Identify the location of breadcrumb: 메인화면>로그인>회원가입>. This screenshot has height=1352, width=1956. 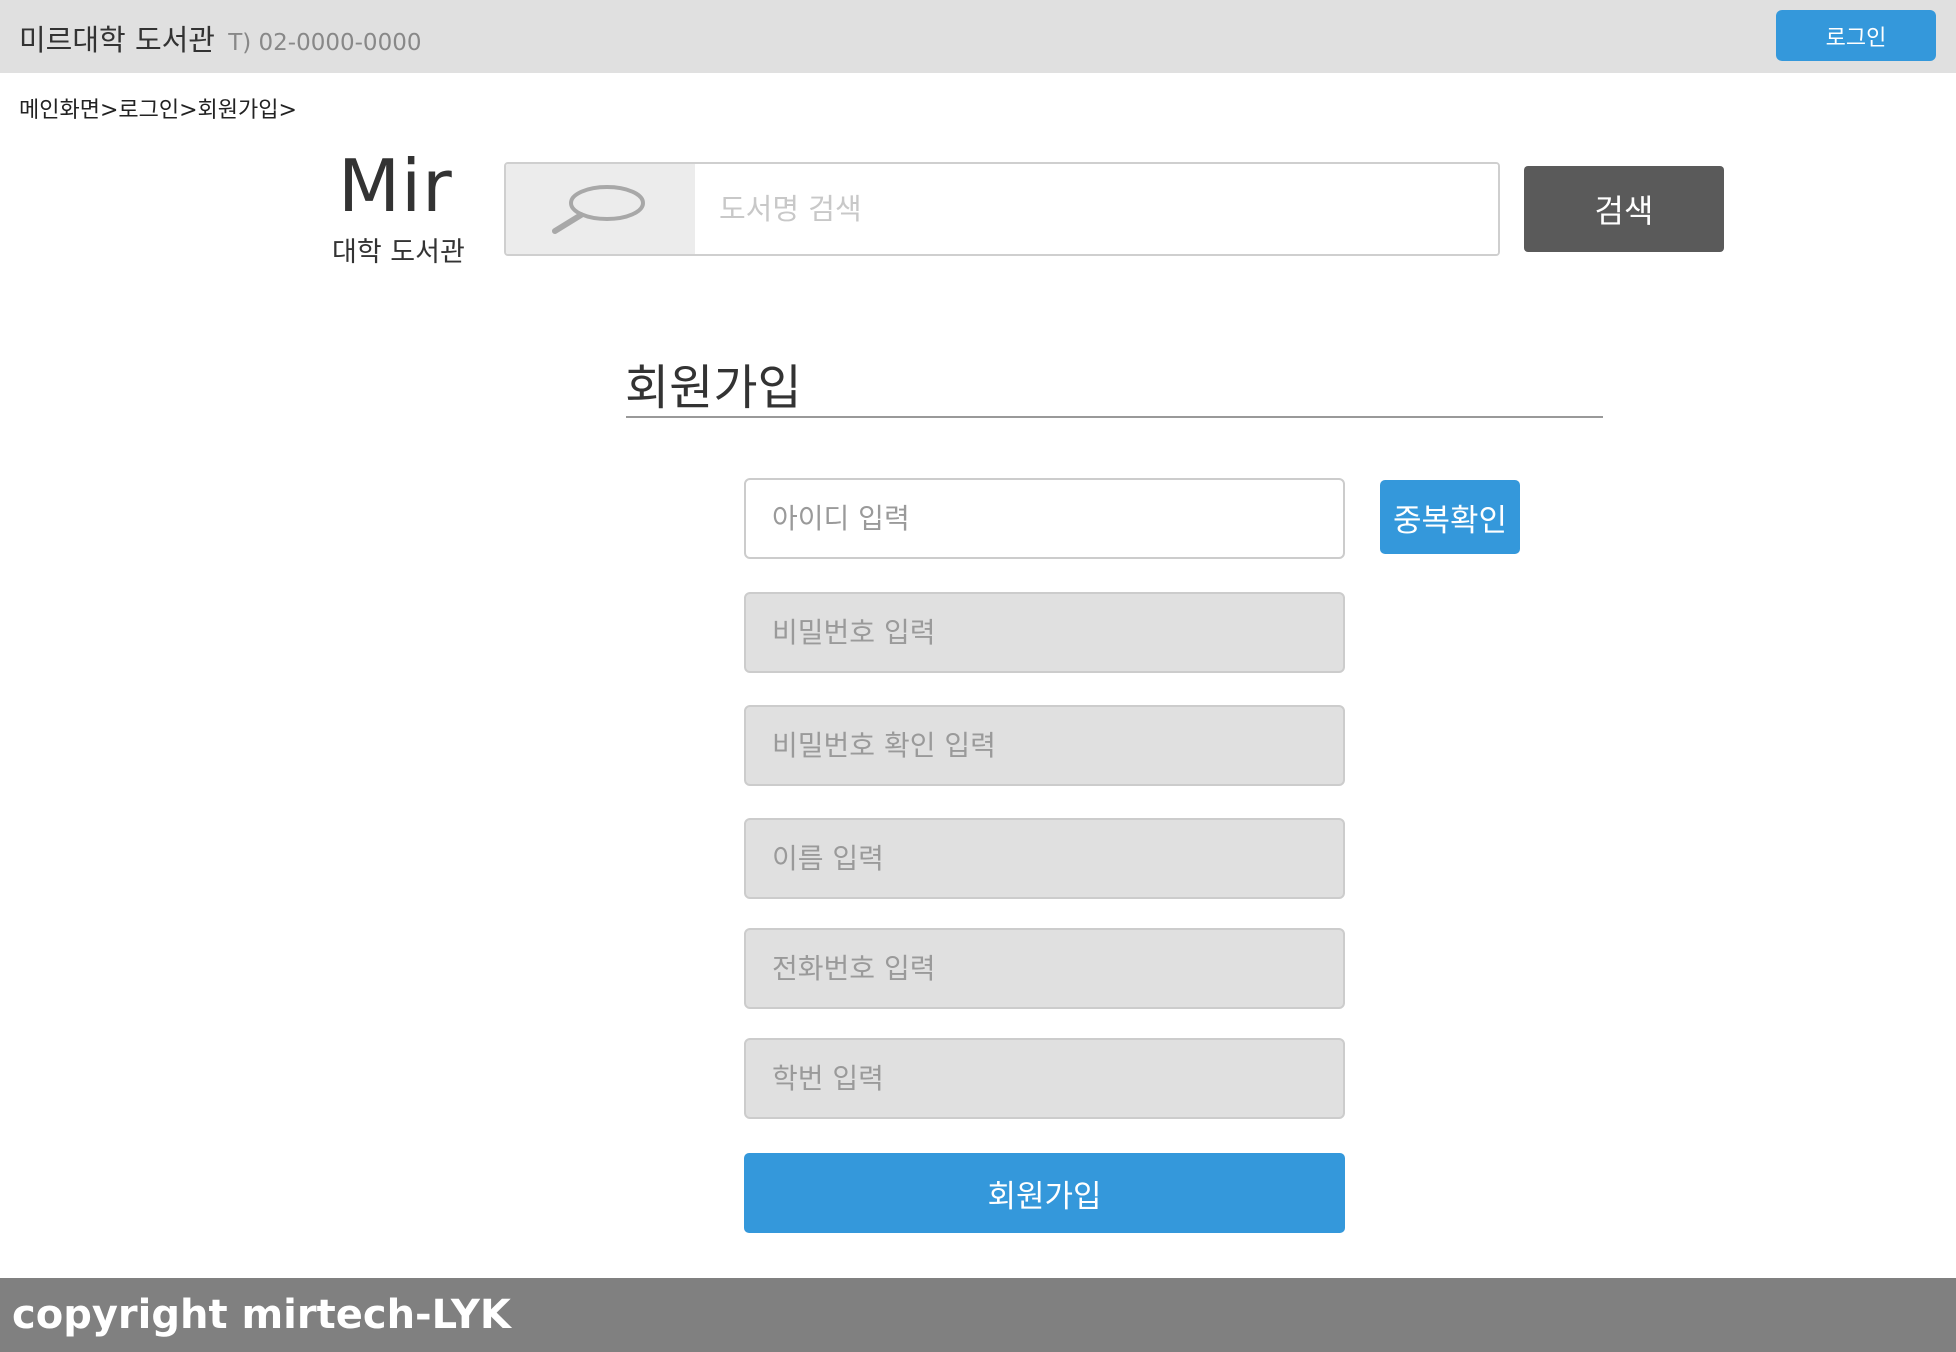
(158, 110).